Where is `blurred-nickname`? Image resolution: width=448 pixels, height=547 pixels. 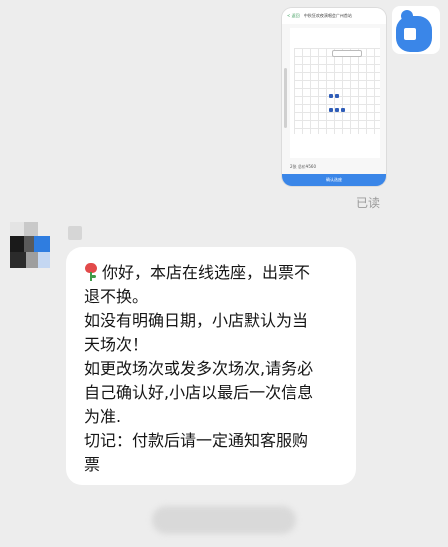
blurred-nickname is located at coordinates (75, 233).